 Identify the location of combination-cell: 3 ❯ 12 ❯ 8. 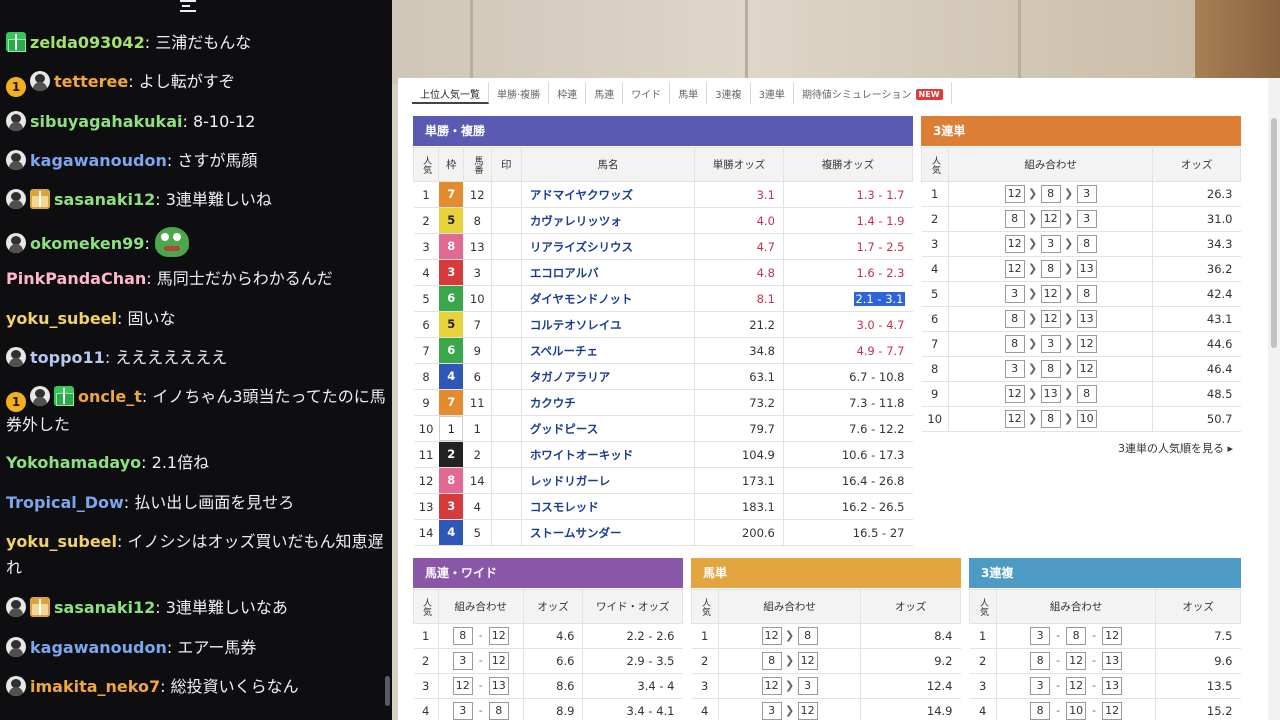
(1050, 294).